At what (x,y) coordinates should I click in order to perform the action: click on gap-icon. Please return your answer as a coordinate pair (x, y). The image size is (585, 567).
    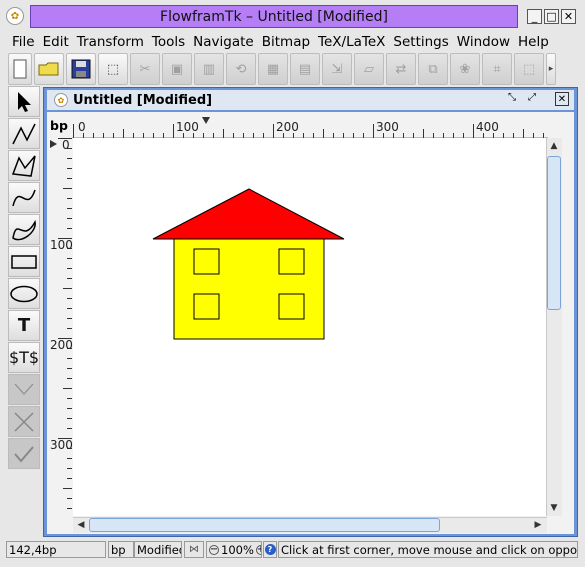
    Looking at the image, I should click on (24, 389).